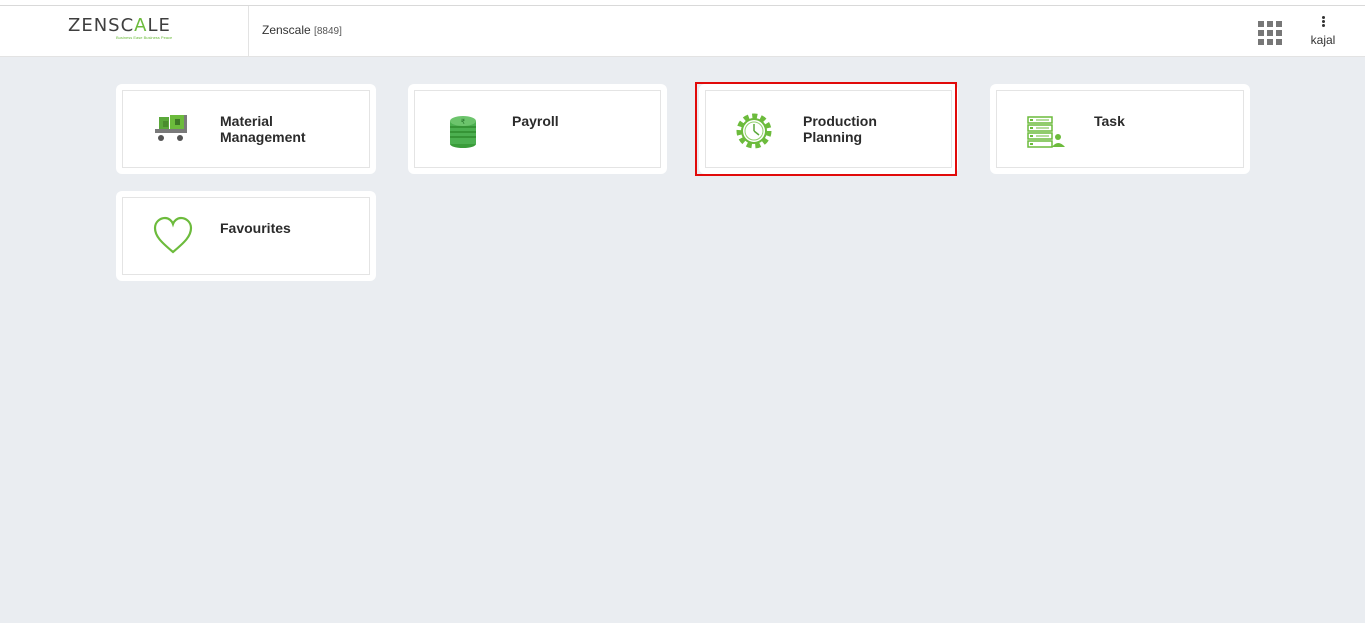 The width and height of the screenshot is (1365, 623). I want to click on module-card-material-management: Material Management, so click(246, 129).